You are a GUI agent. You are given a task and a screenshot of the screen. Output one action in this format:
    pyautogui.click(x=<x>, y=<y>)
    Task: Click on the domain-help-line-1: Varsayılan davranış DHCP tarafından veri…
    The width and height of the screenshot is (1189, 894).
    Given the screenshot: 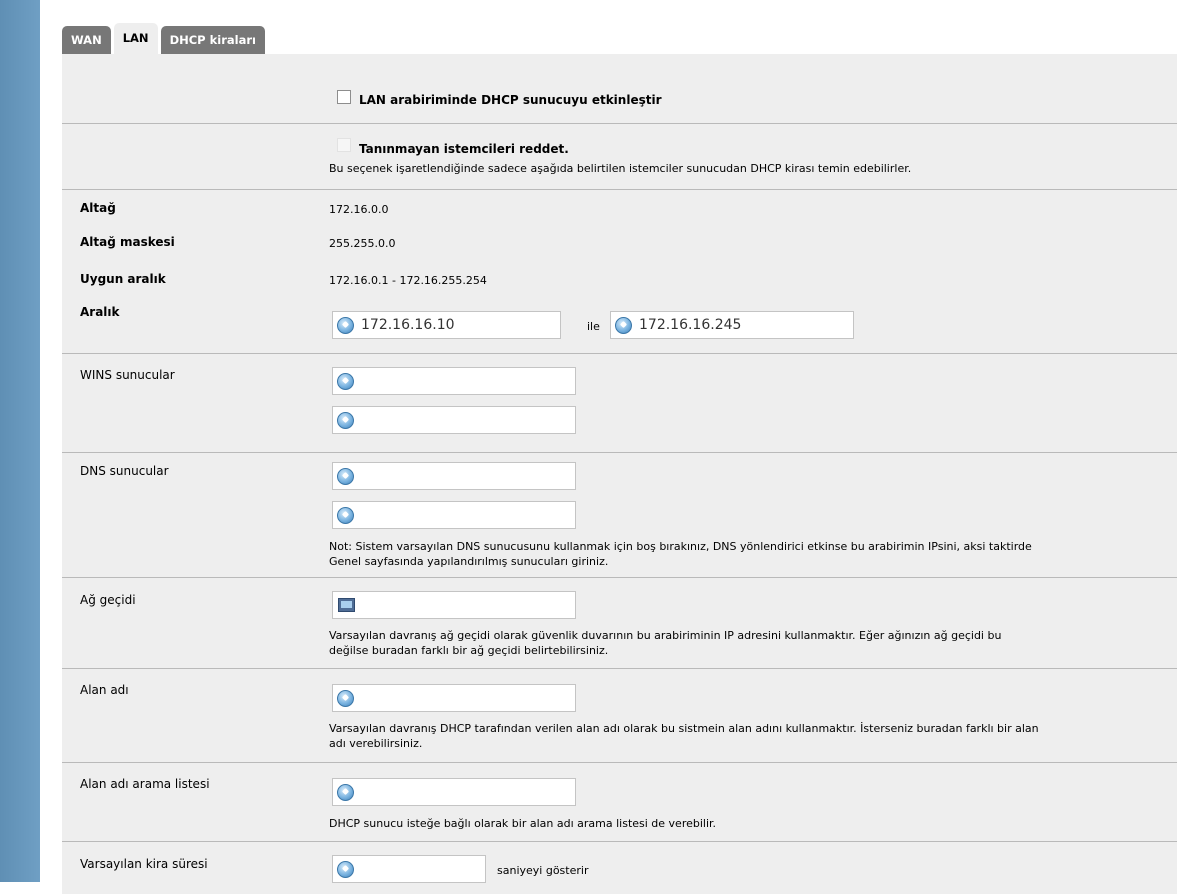 What is the action you would take?
    pyautogui.click(x=684, y=728)
    